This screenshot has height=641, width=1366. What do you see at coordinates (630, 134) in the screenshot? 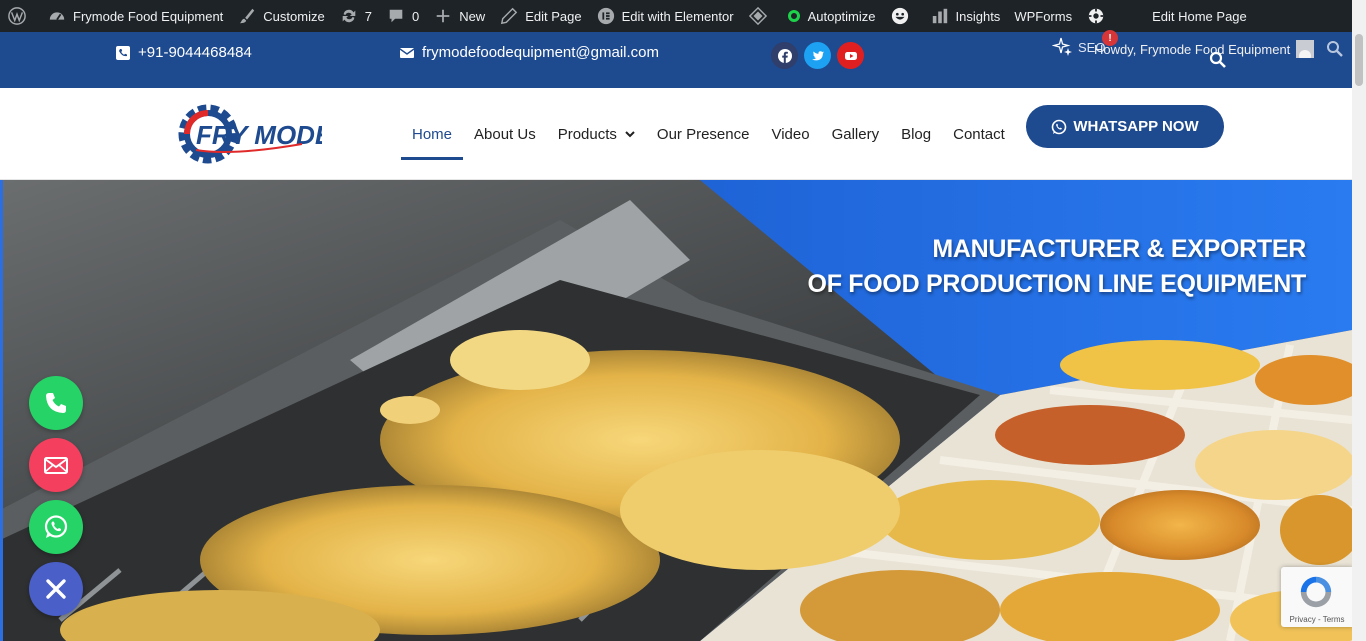
I see `chevron-down-icon` at bounding box center [630, 134].